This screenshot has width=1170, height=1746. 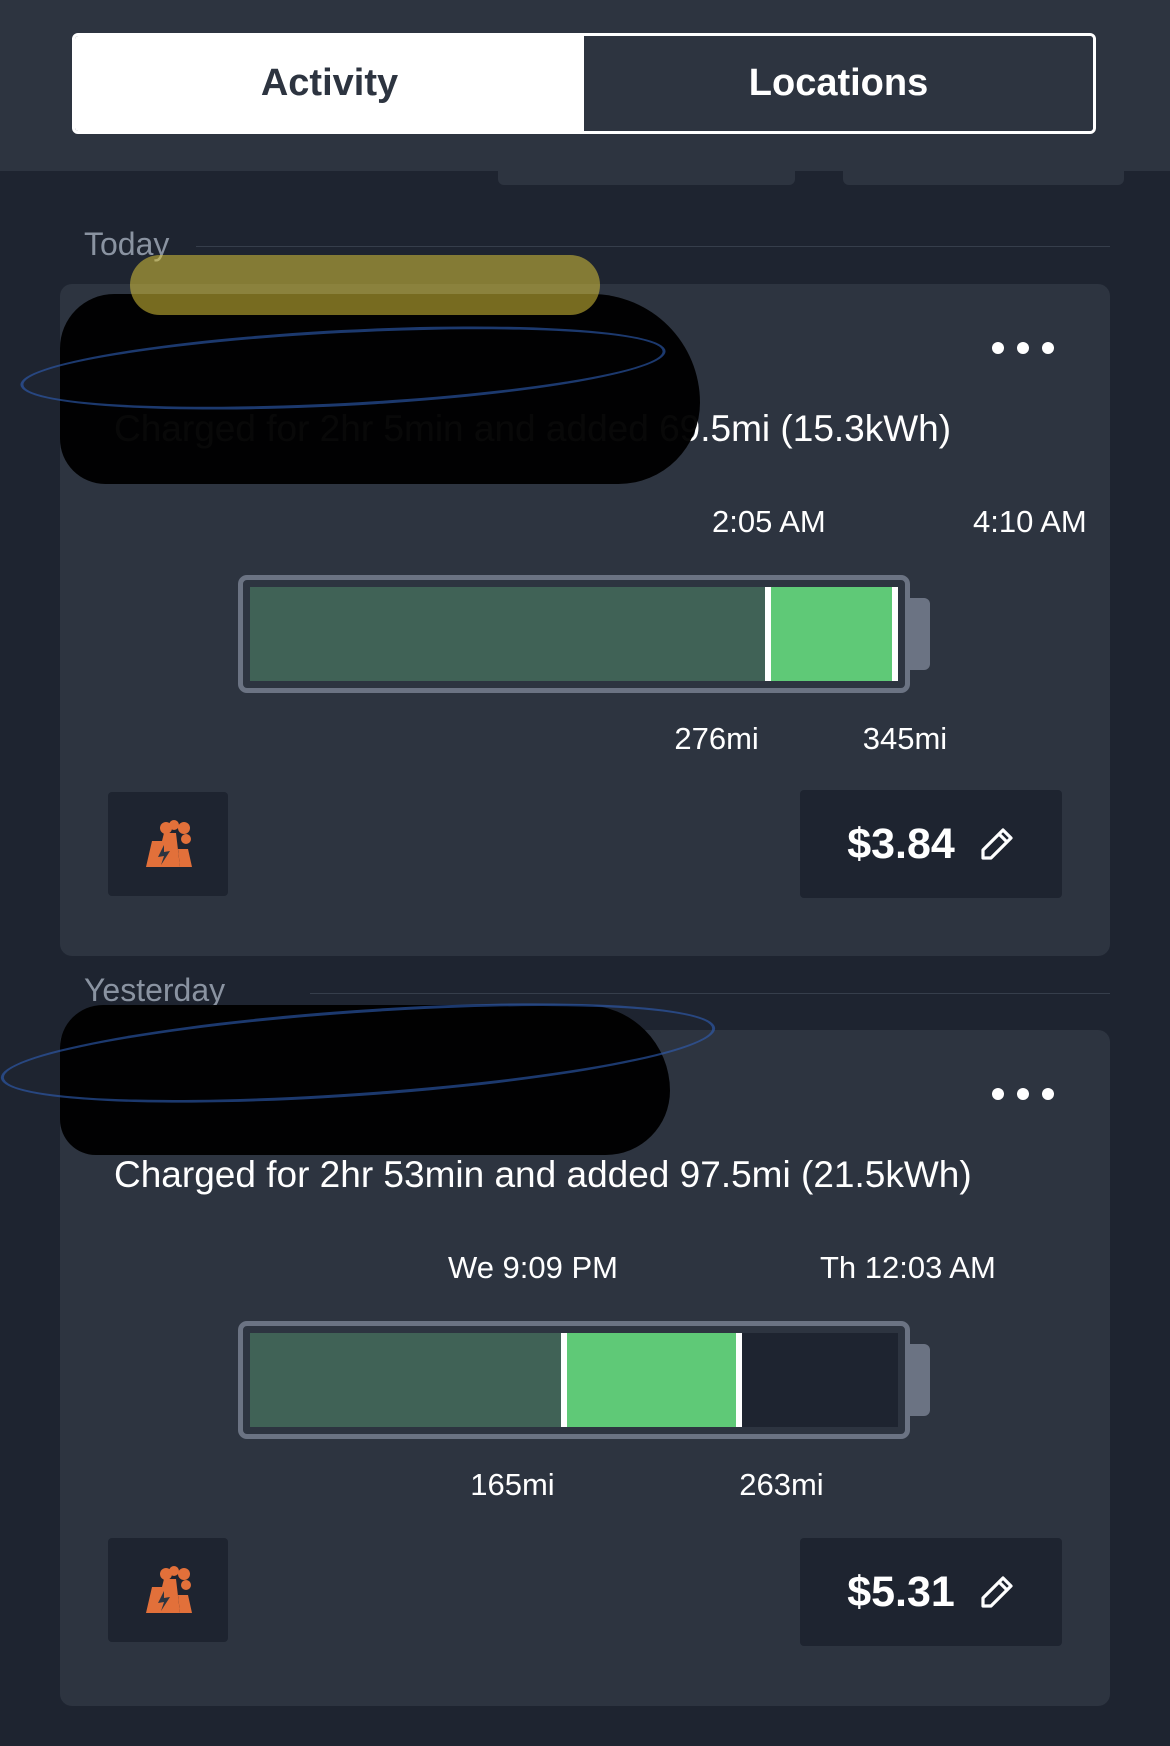 I want to click on edit-cost-button: $3.84, so click(x=931, y=844).